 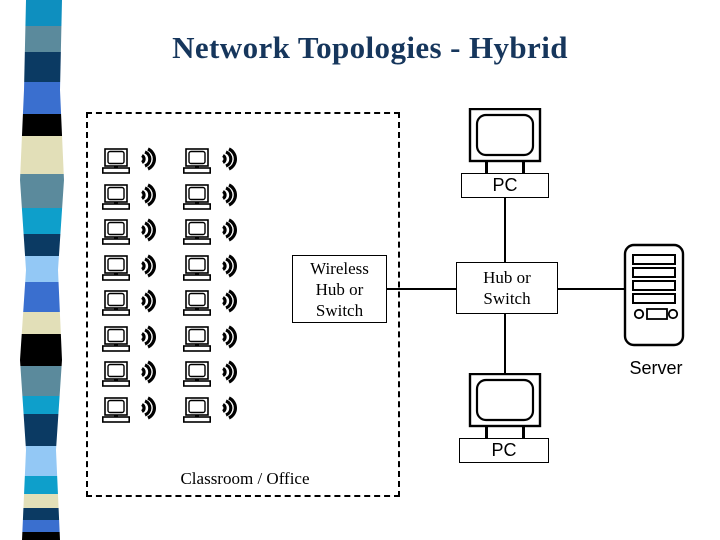 I want to click on ribbon-stripes, so click(x=42, y=270).